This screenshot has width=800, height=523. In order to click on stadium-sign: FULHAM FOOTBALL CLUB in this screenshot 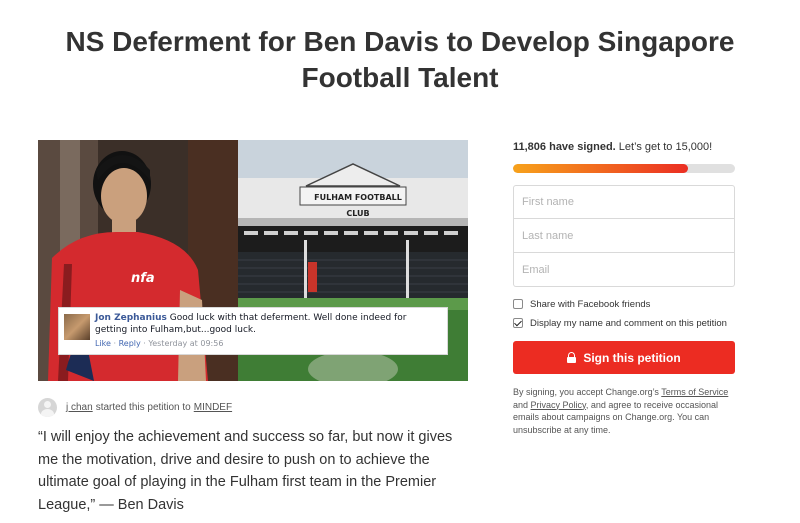, I will do `click(358, 205)`.